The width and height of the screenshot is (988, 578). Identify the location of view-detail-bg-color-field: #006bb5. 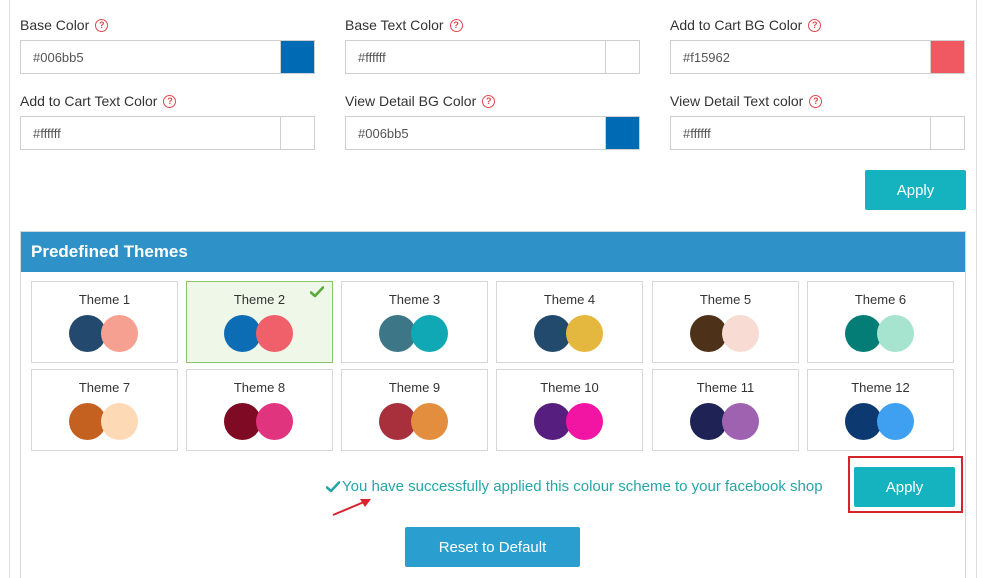
(492, 133).